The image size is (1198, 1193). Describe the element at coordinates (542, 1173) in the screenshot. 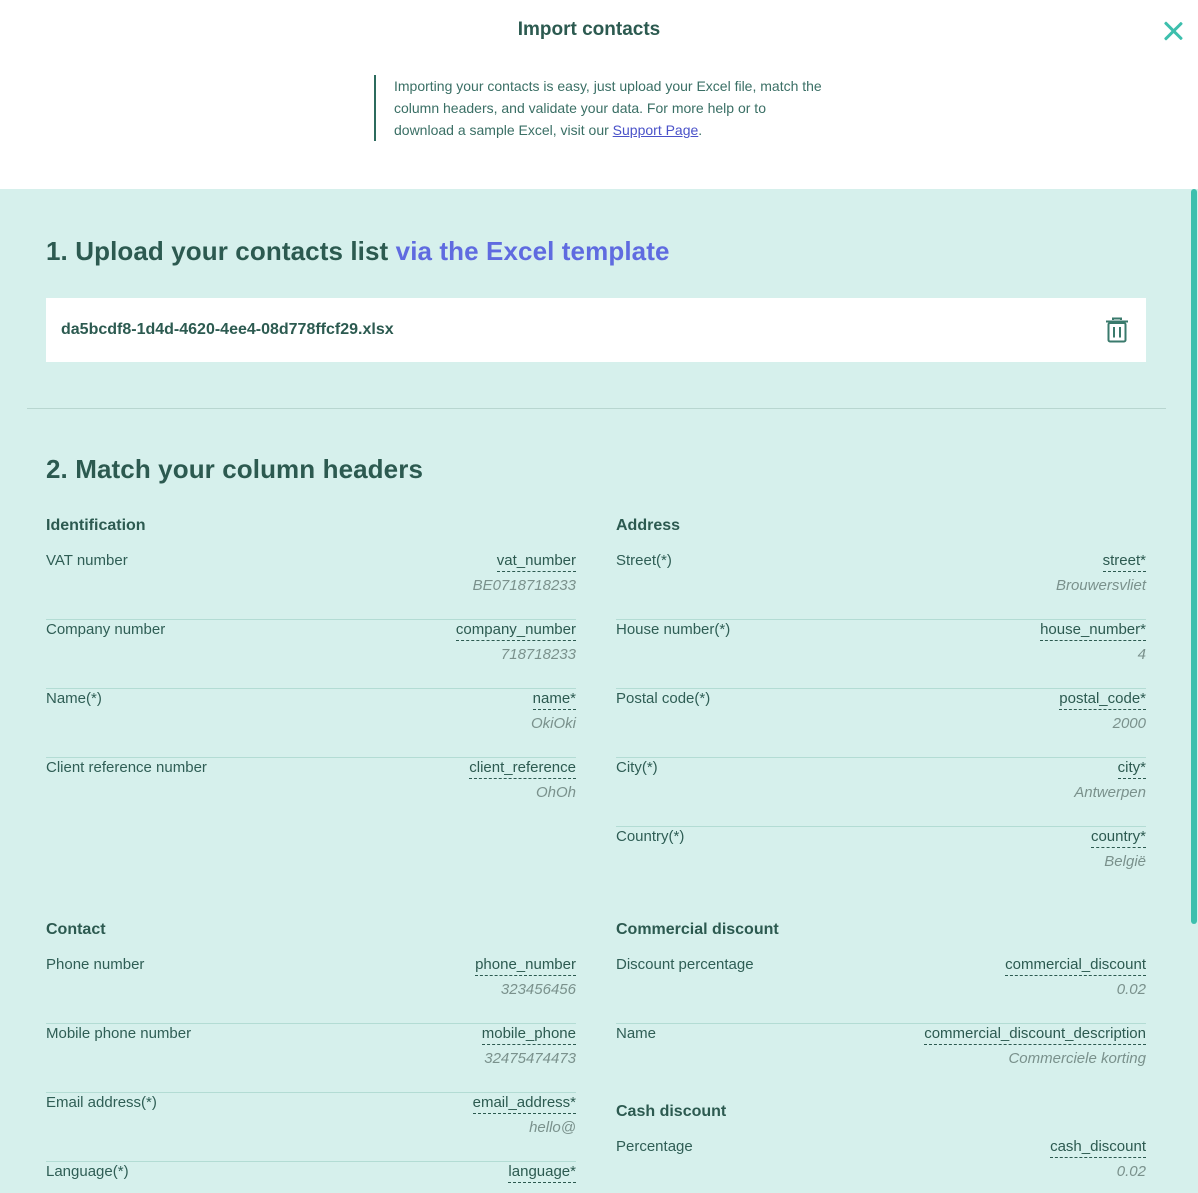

I see `column-select: language*` at that location.